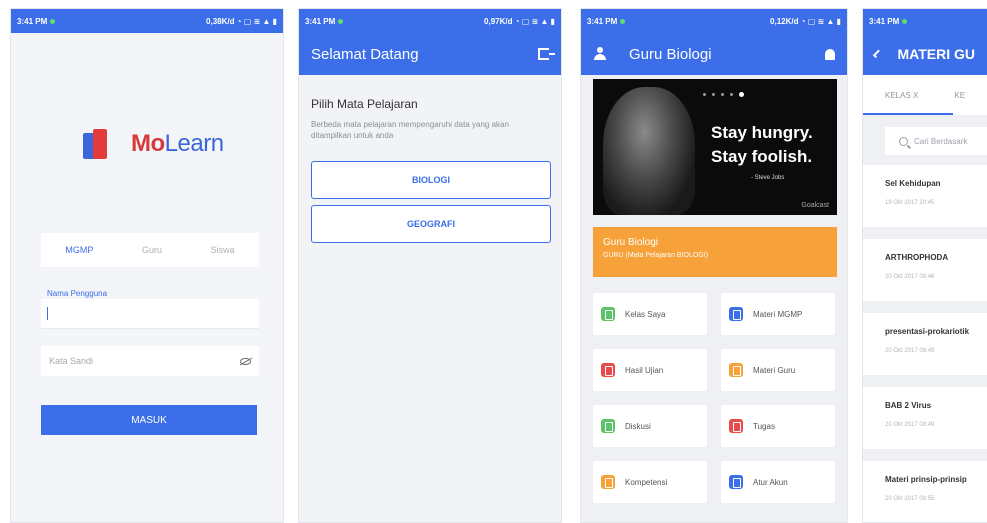 The height and width of the screenshot is (523, 987). Describe the element at coordinates (223, 250) in the screenshot. I see `role-tab-siswa: Siswa` at that location.